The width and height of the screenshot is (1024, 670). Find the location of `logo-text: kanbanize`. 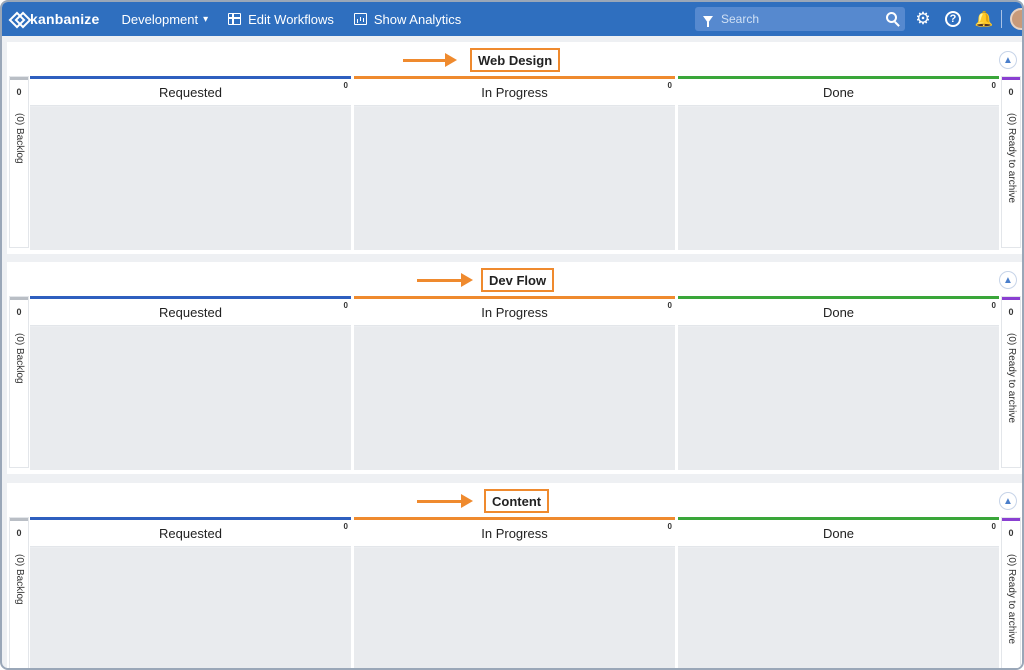

logo-text: kanbanize is located at coordinates (65, 19).